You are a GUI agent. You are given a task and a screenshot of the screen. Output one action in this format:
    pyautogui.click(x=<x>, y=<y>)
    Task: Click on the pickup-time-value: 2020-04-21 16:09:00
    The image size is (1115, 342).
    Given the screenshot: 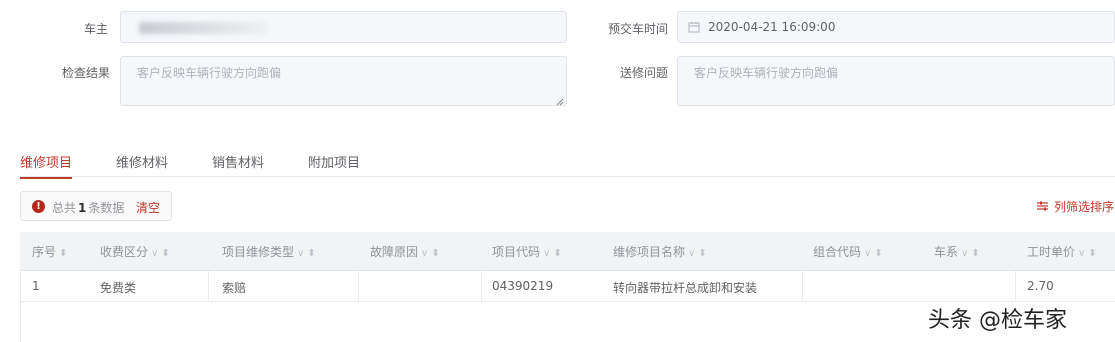 What is the action you would take?
    pyautogui.click(x=772, y=27)
    